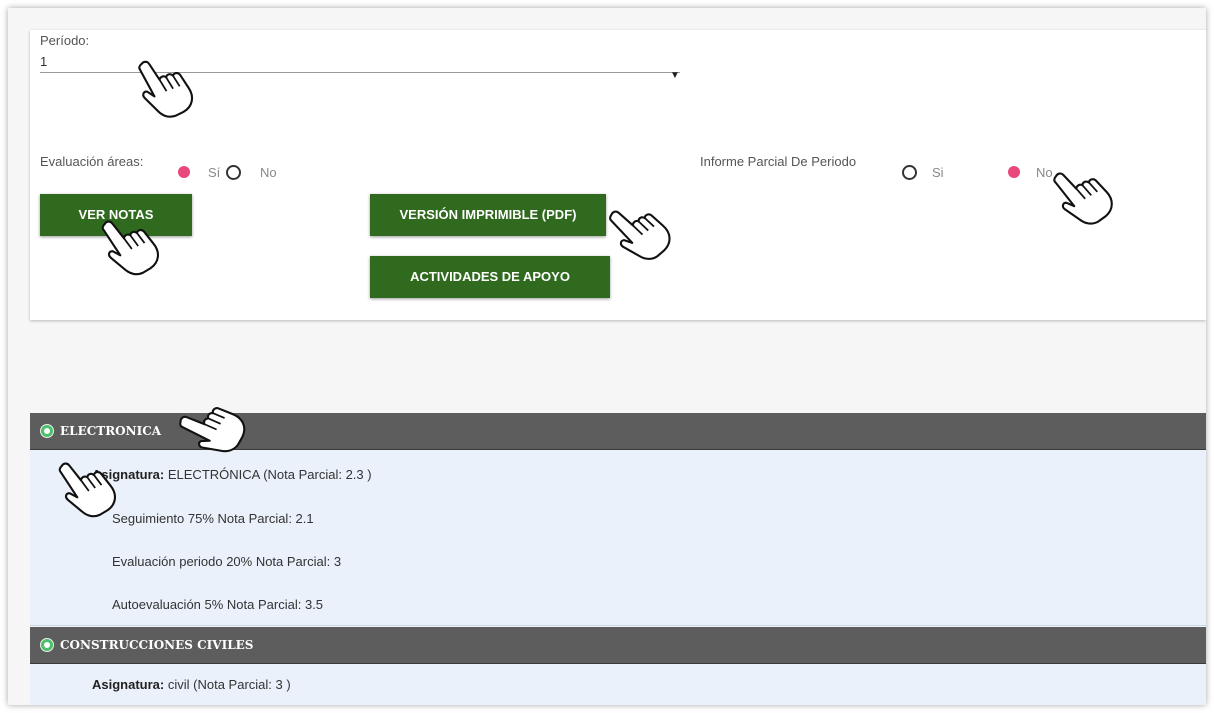  I want to click on section-title: ELECTRONICA, so click(111, 431).